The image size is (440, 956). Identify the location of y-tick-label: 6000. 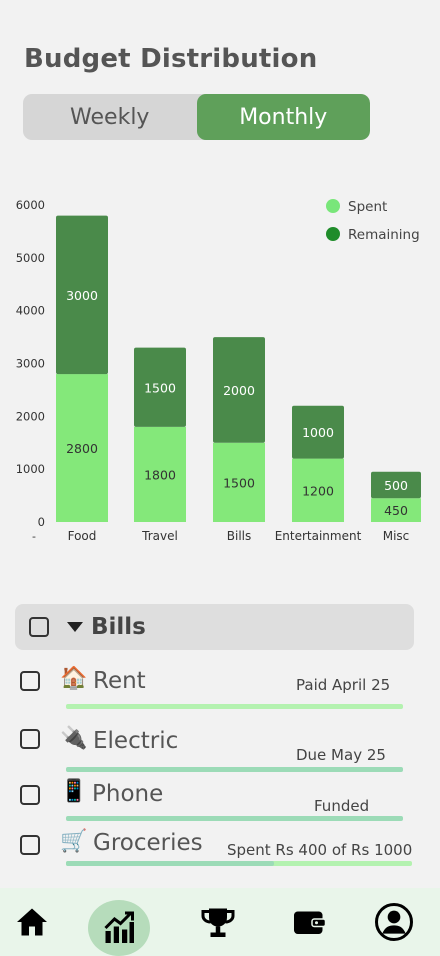
(30, 205).